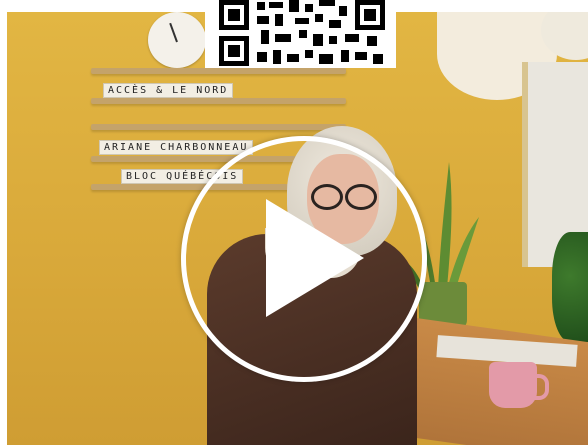 The width and height of the screenshot is (588, 445). I want to click on pink-mug, so click(519, 385).